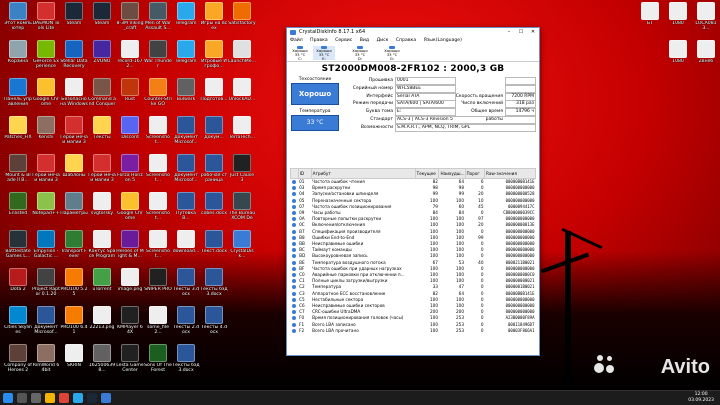  What do you see at coordinates (18, 96) in the screenshot?
I see `desktop-icon: Панель управления` at bounding box center [18, 96].